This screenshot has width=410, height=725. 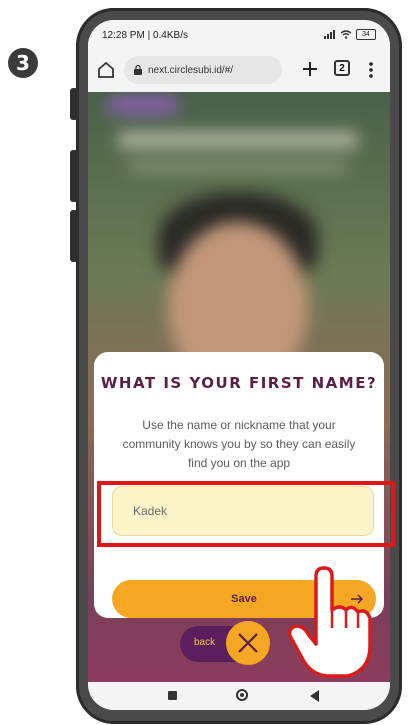 What do you see at coordinates (239, 383) in the screenshot?
I see `modal-title: WHAT IS YOUR FIRST NAME?` at bounding box center [239, 383].